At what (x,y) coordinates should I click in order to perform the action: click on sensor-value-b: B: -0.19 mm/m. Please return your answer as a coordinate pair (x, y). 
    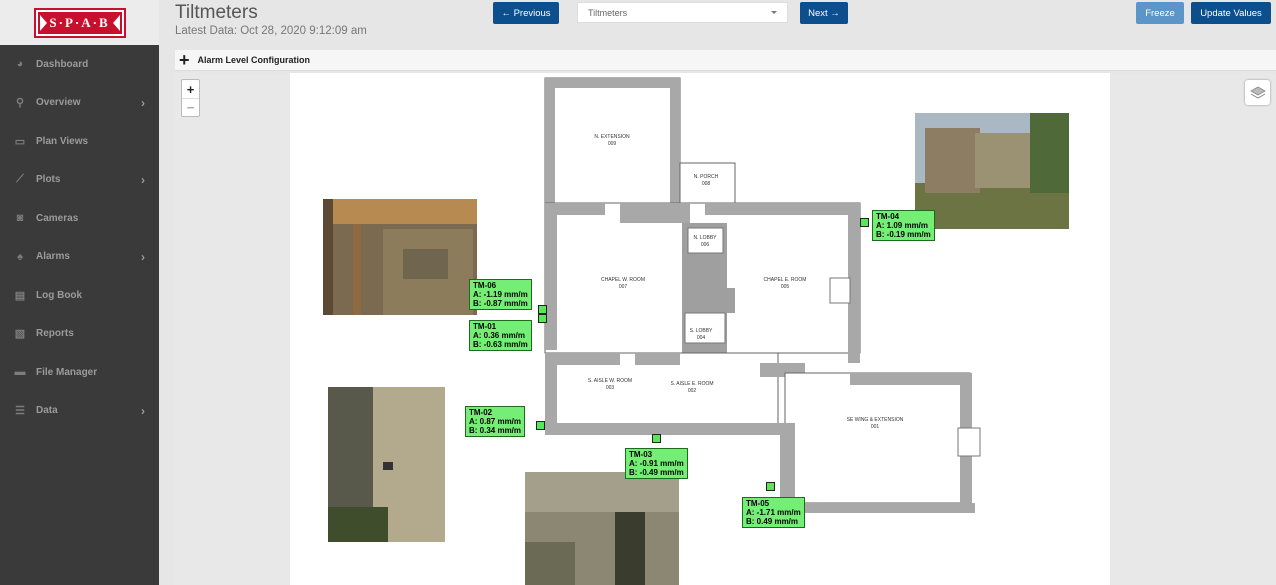
    Looking at the image, I should click on (903, 234).